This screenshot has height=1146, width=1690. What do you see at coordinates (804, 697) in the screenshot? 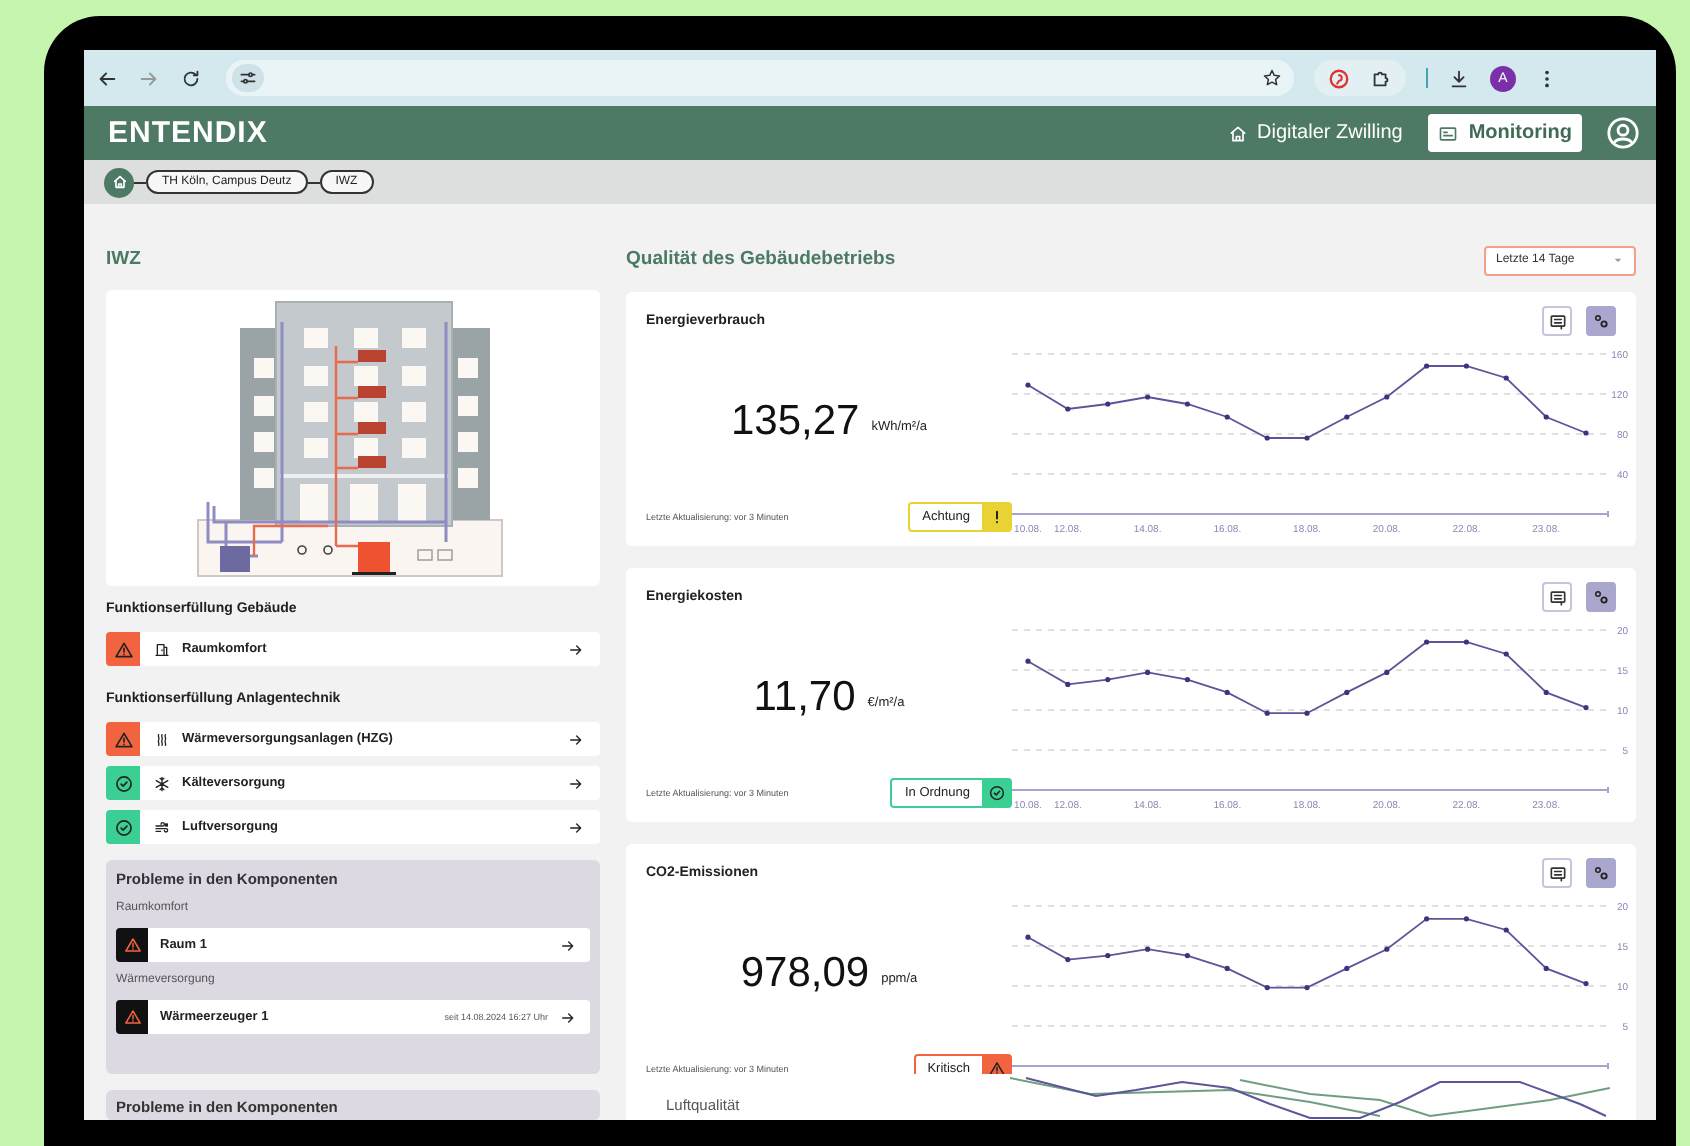
I see `metric-value: 11,70` at bounding box center [804, 697].